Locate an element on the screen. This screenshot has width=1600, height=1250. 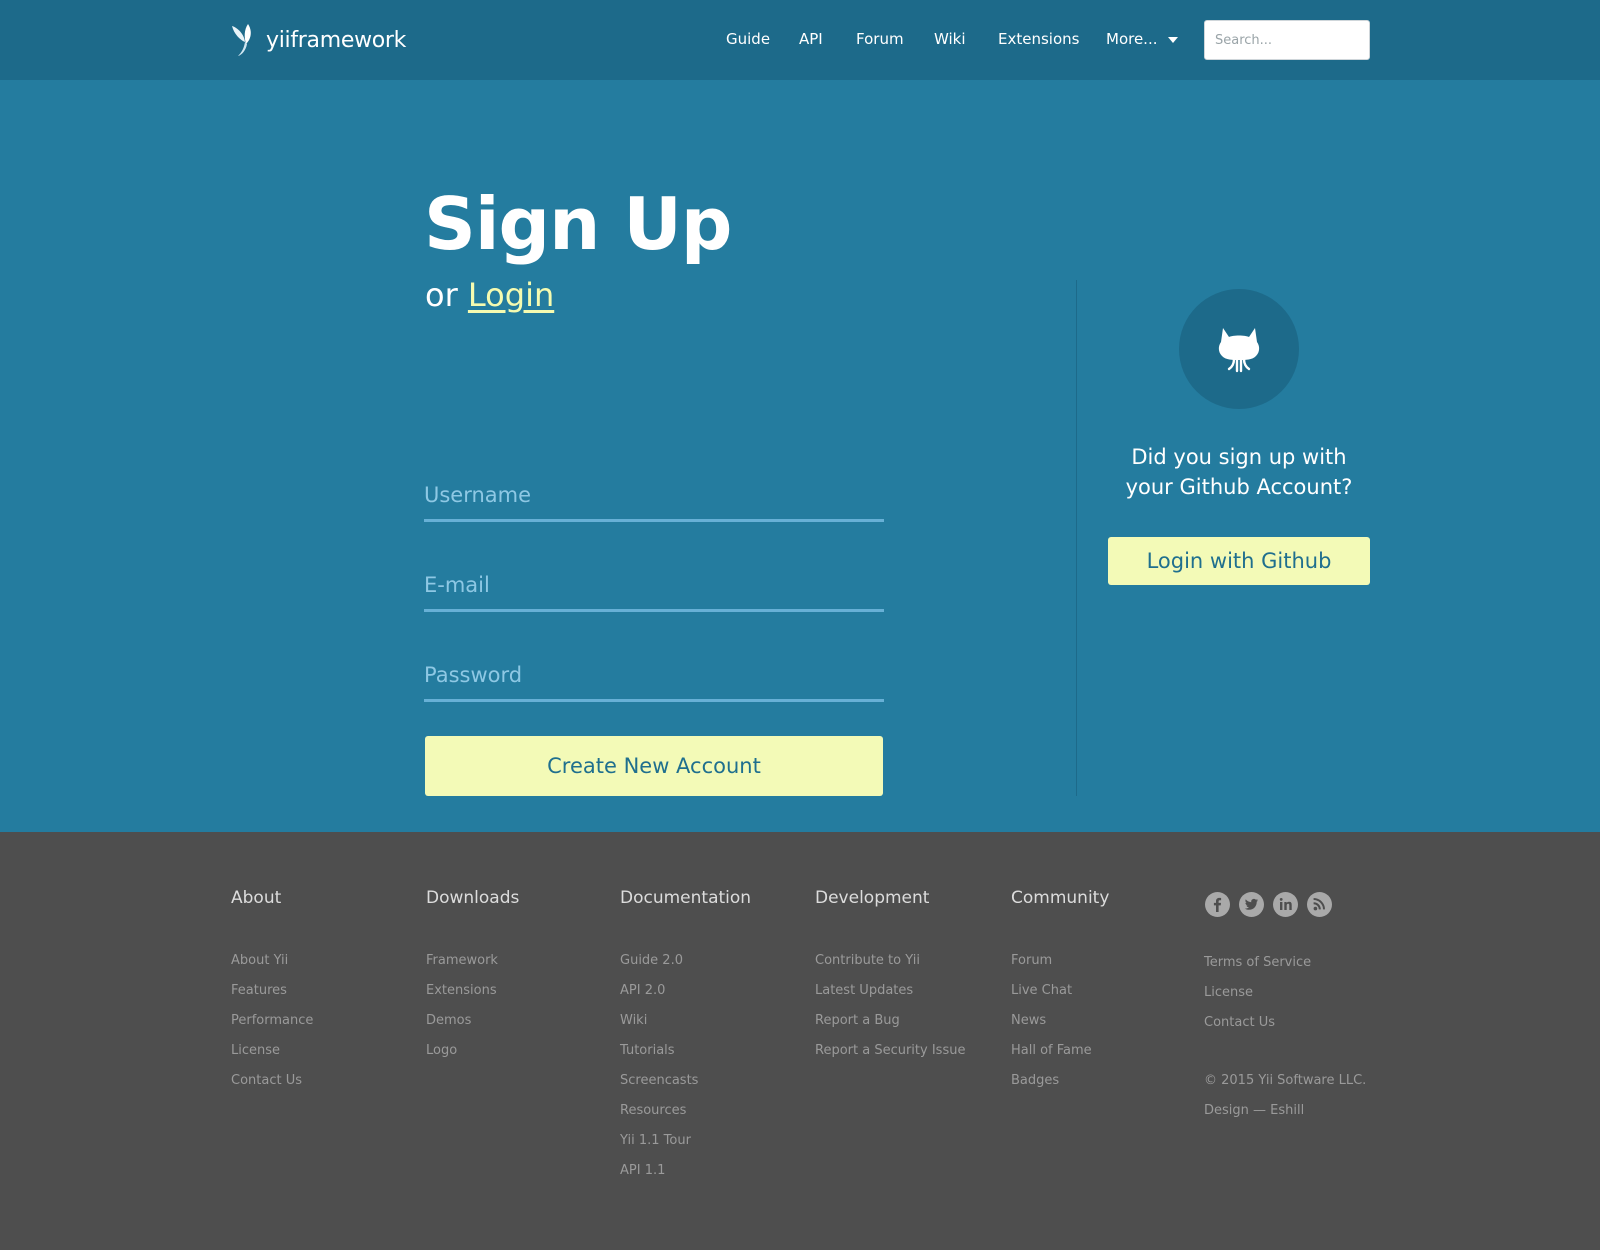
login-with-github-button: Login with Github is located at coordinates (1239, 561).